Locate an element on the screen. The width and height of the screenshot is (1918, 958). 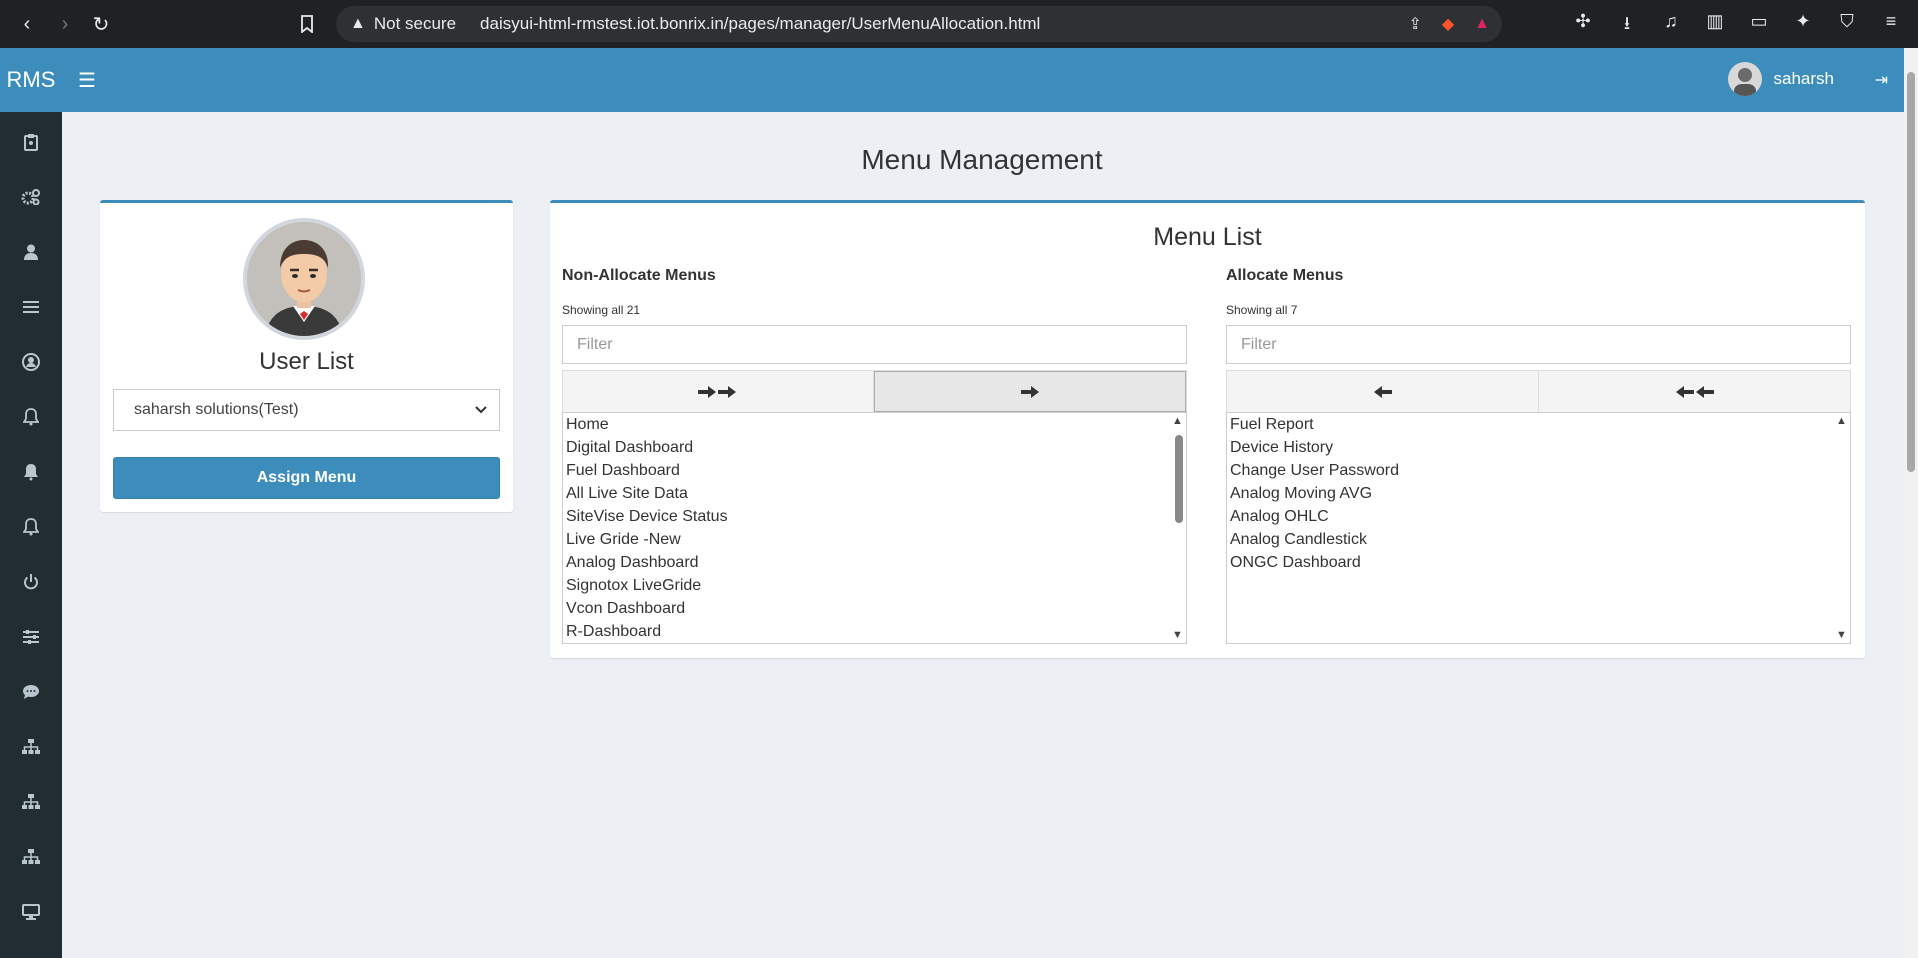
wallet-icon: ▭ is located at coordinates (1759, 26).